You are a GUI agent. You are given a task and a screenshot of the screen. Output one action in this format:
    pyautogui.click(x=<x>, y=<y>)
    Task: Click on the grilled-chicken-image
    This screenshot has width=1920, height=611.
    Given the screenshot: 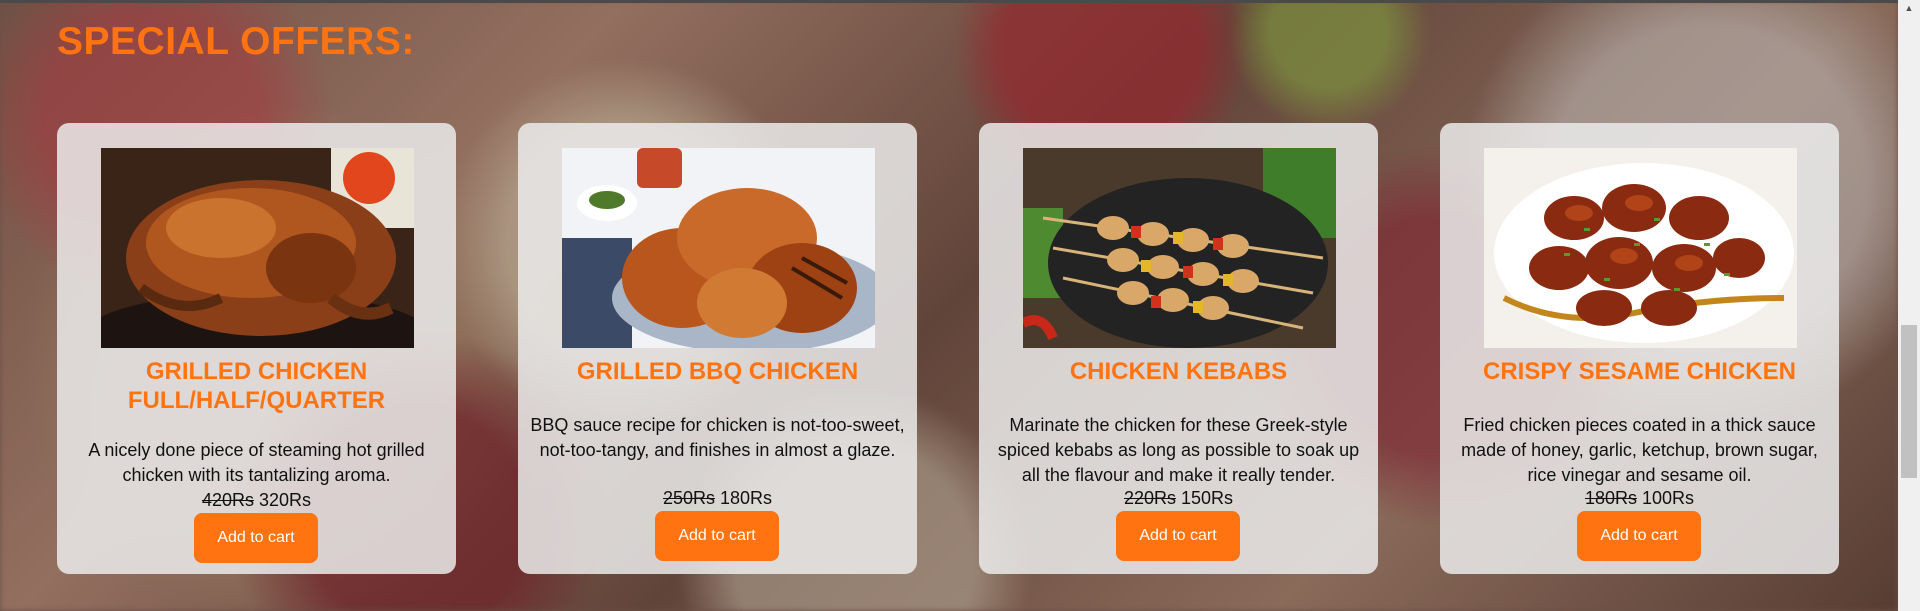 What is the action you would take?
    pyautogui.click(x=257, y=248)
    